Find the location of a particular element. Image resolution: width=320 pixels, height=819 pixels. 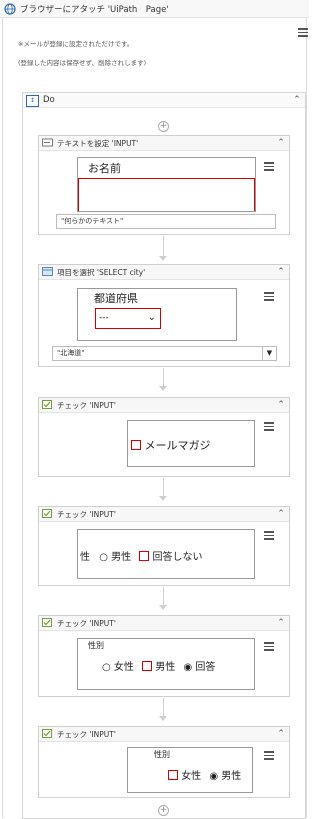

element-screenshot: 性別 ○ 女性 男性 ◉ 回答 is located at coordinates (166, 664).